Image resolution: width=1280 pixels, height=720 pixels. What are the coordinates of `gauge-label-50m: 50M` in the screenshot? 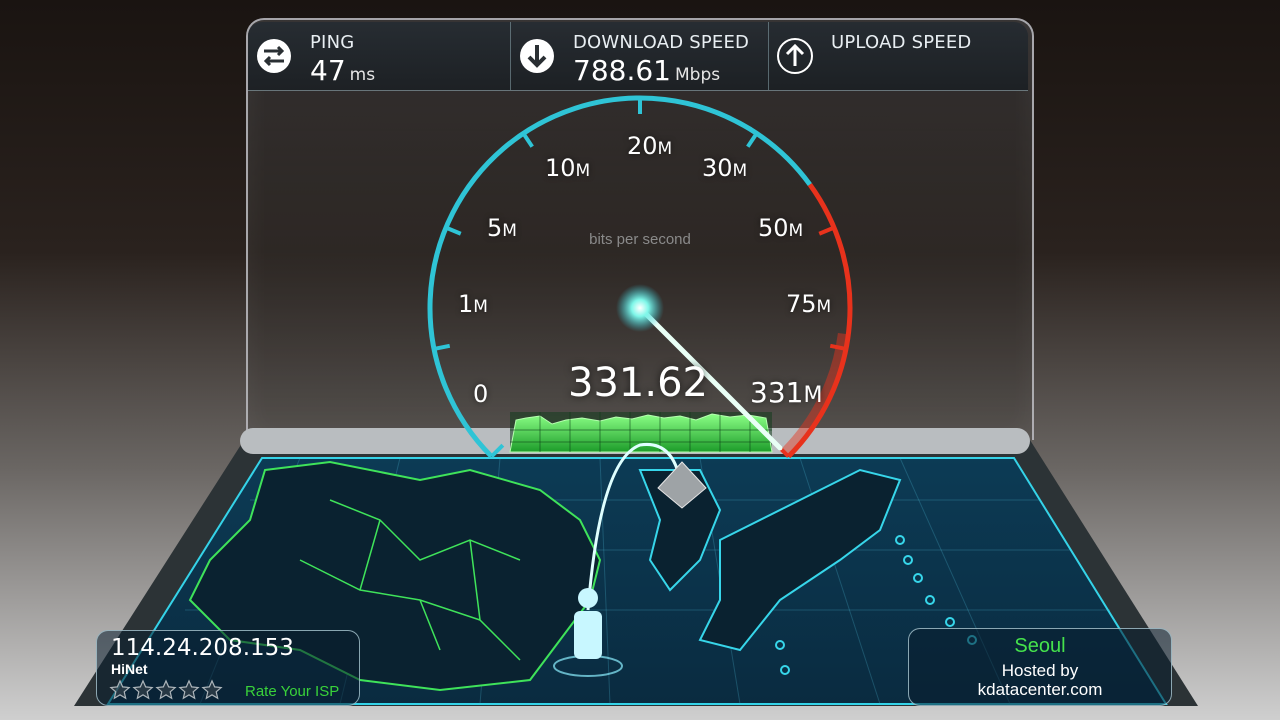 It's located at (780, 228).